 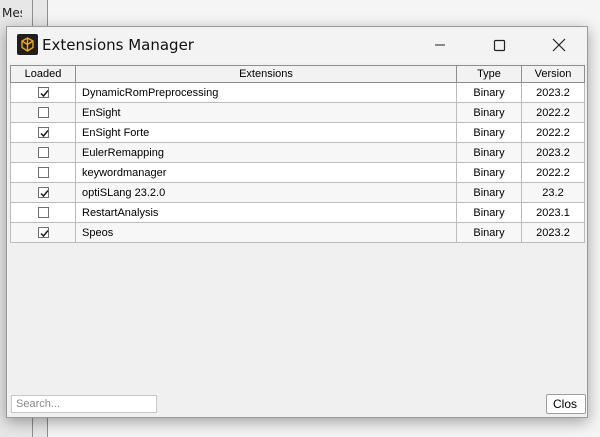 I want to click on close-window-button, so click(x=559, y=45).